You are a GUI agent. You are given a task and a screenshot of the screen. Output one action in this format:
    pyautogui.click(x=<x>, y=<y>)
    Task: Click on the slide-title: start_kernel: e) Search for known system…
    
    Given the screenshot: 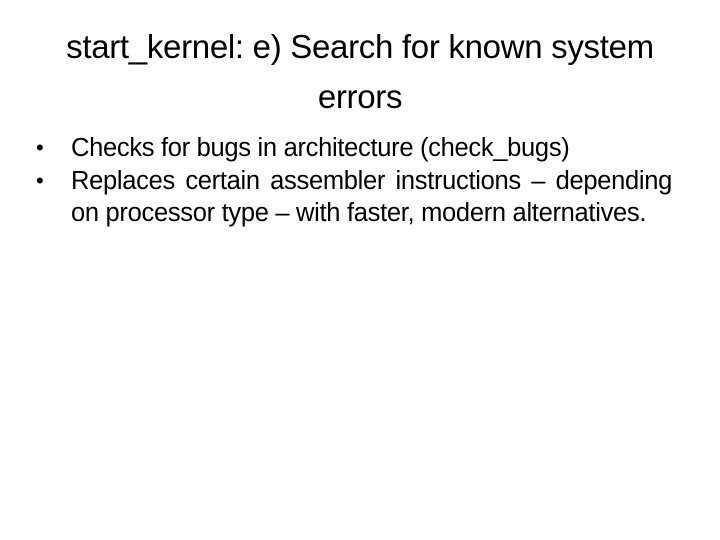 What is the action you would take?
    pyautogui.click(x=360, y=71)
    